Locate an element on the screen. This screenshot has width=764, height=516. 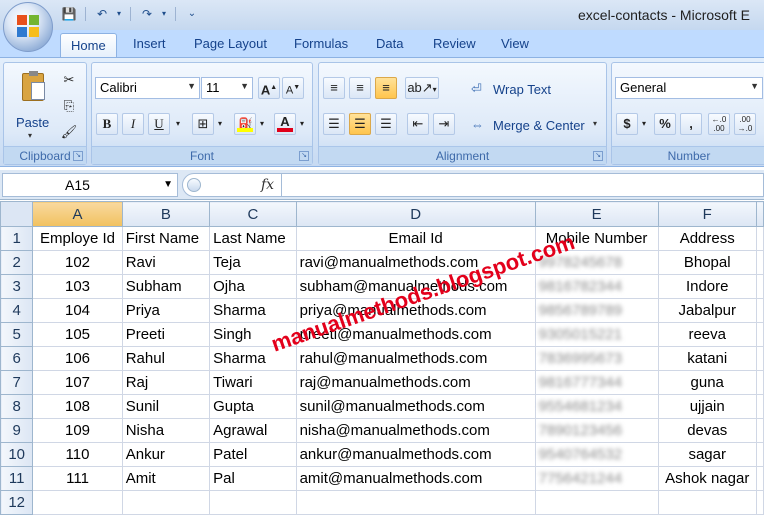
cell: 102 is located at coordinates (77, 262).